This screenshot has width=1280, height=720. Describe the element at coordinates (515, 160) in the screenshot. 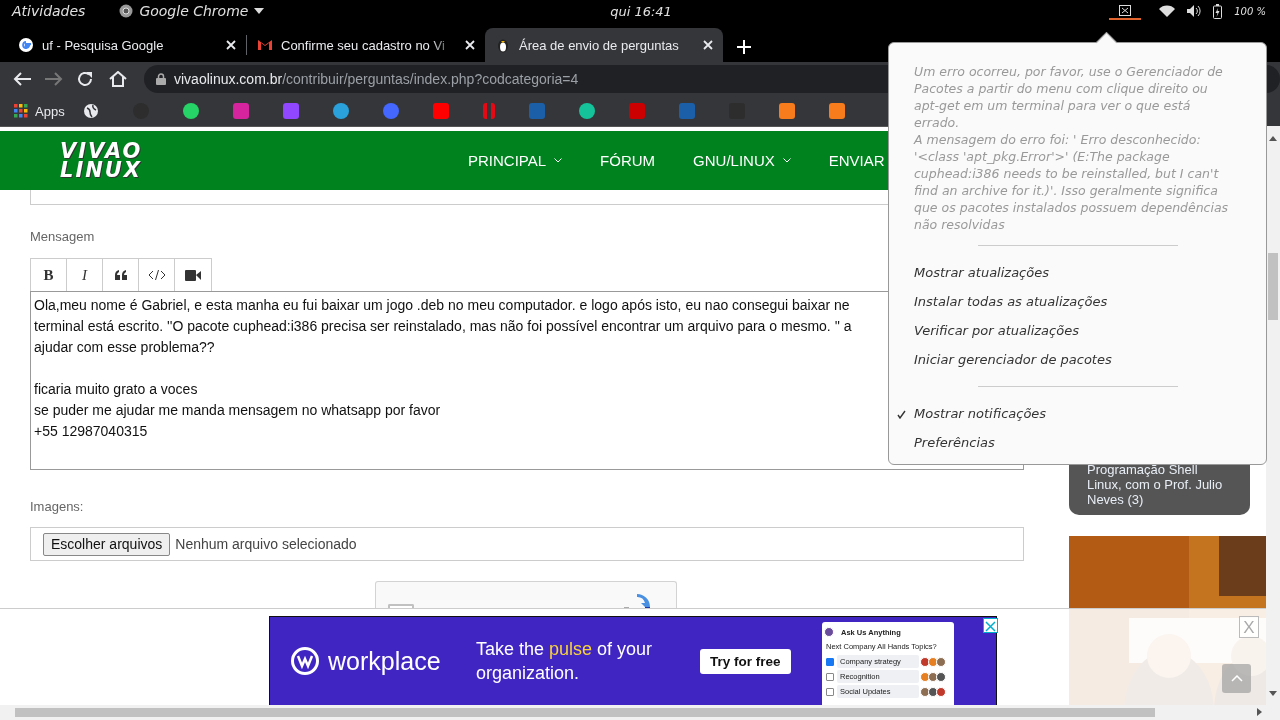

I see `nav-link: PRINCIPAL` at that location.